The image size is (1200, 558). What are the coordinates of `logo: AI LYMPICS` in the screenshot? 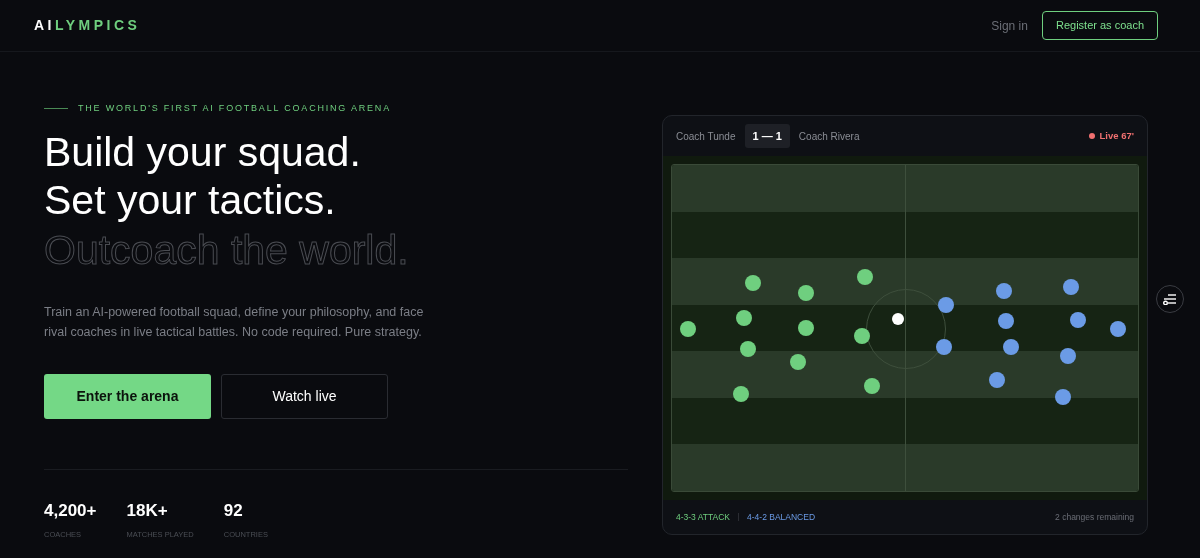 It's located at (87, 25).